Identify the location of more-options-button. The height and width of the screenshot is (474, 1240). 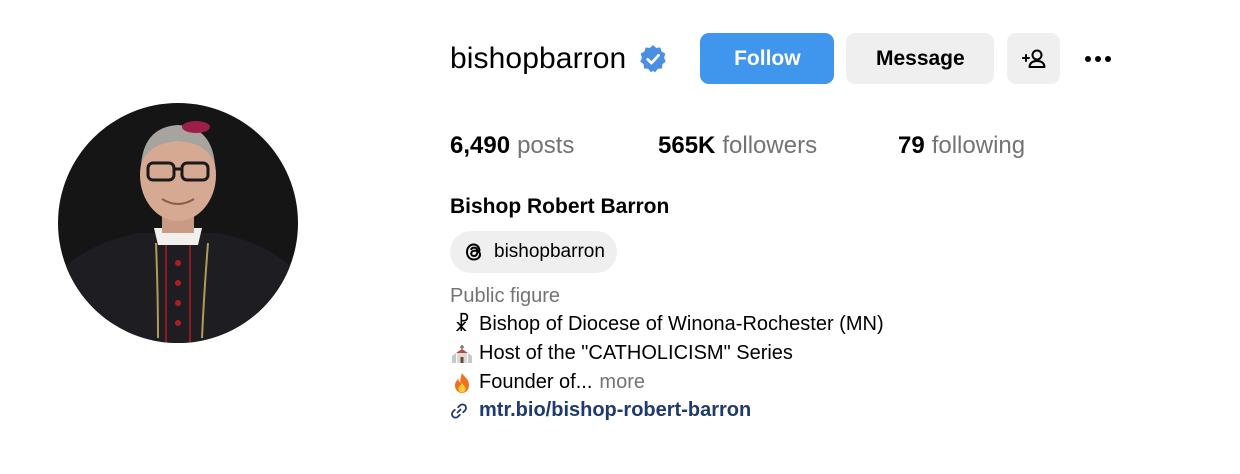
(1098, 58).